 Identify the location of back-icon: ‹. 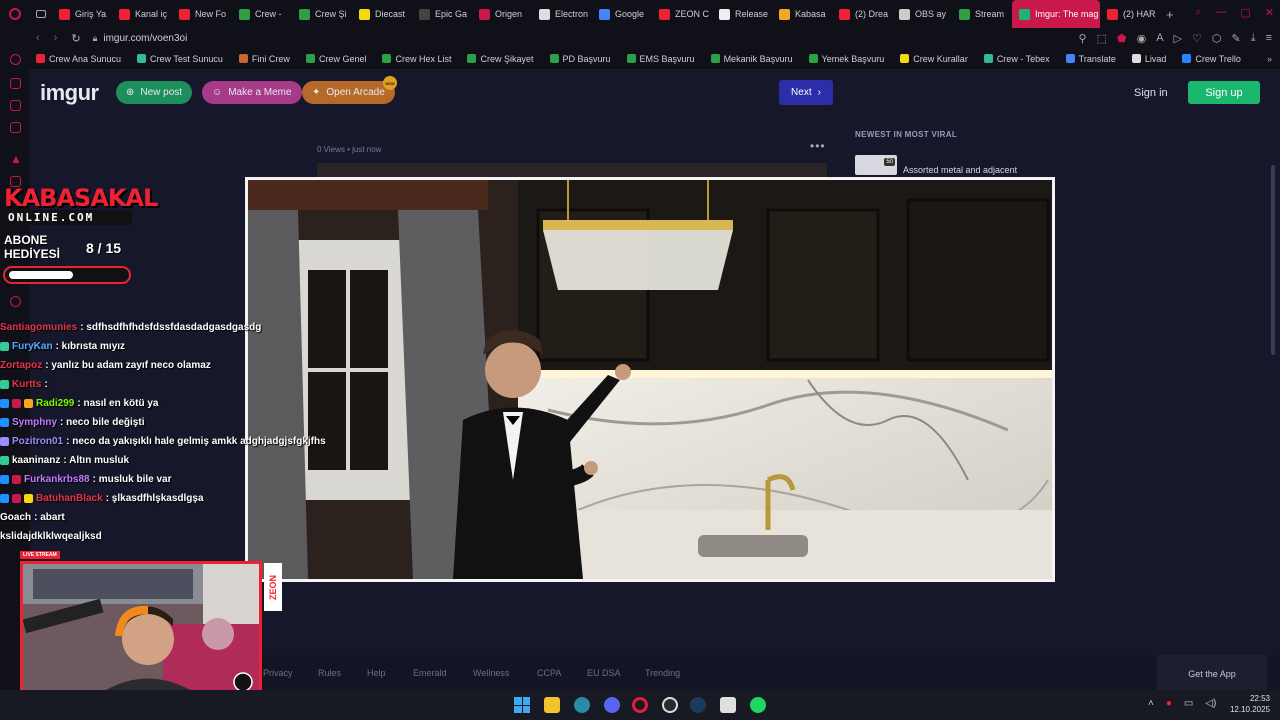
(38, 38).